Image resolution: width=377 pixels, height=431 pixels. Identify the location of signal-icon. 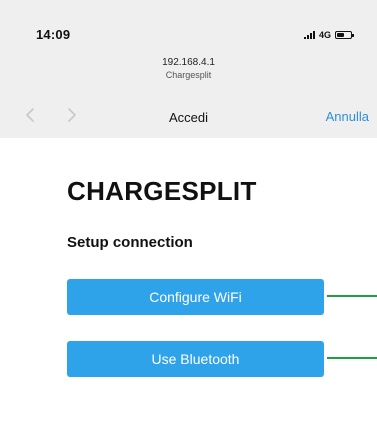
(309, 35).